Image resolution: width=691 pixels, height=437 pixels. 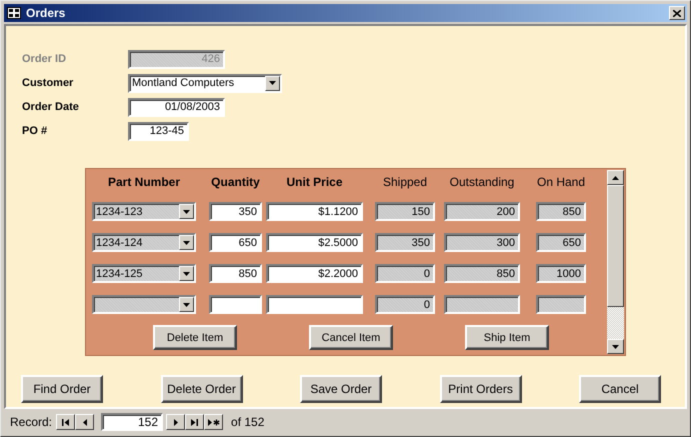 I want to click on record-number-field: 152, so click(x=132, y=422).